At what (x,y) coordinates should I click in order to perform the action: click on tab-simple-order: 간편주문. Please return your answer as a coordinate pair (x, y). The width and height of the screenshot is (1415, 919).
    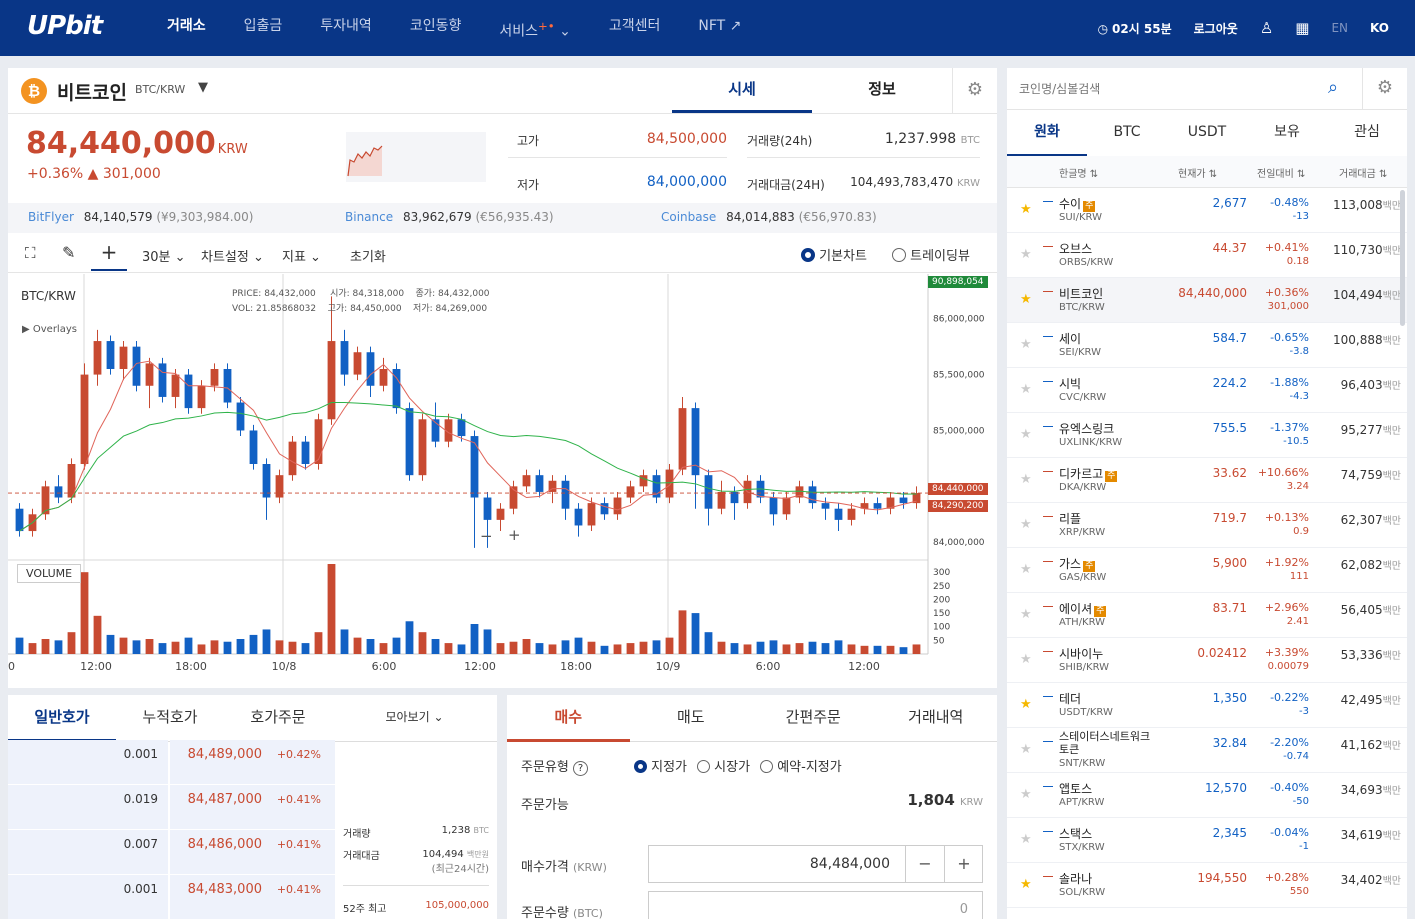
    Looking at the image, I should click on (813, 718).